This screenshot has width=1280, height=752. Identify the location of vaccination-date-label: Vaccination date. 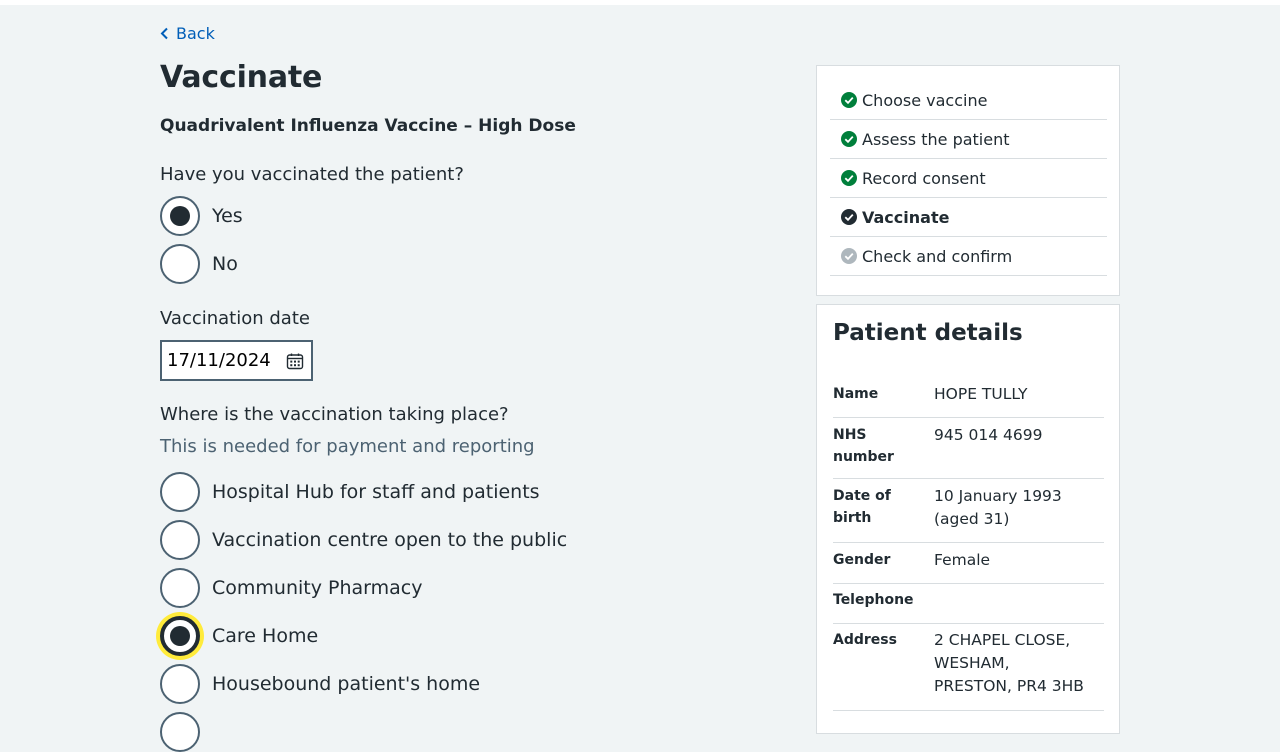
(235, 318).